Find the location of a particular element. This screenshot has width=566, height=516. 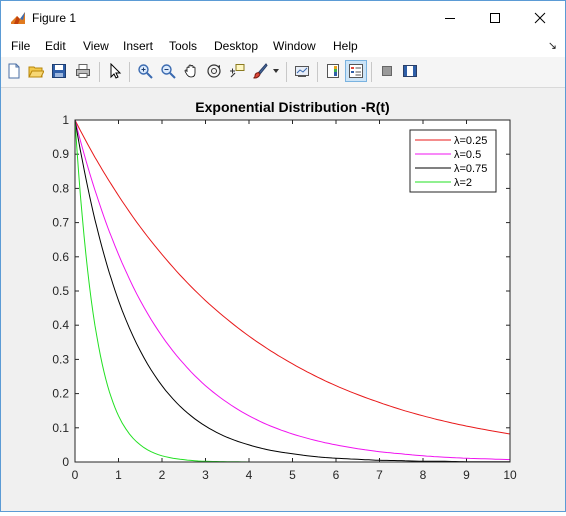

show-plot-tools-button is located at coordinates (410, 71).